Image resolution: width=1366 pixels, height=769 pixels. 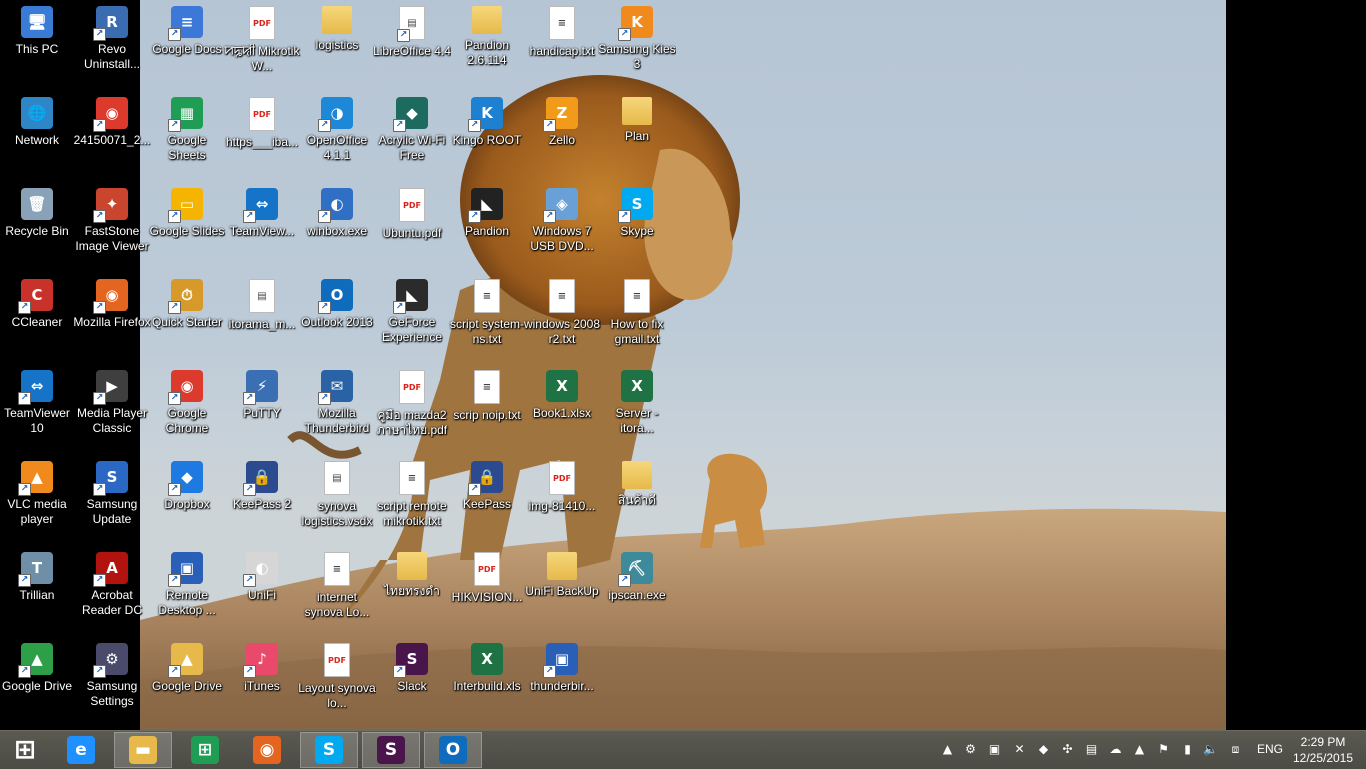 What do you see at coordinates (412, 681) in the screenshot?
I see `desktop-icon: S ↗ Slack` at bounding box center [412, 681].